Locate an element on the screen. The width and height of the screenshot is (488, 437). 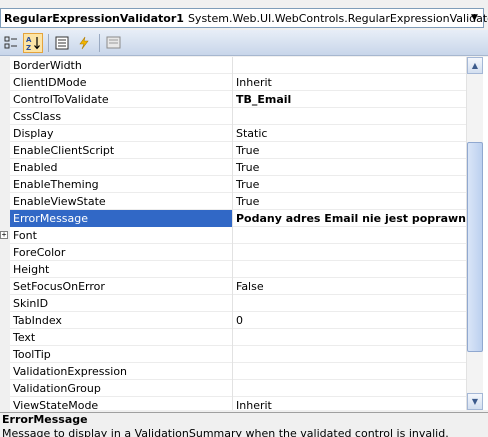
property-row: + Font is located at coordinates (233, 235).